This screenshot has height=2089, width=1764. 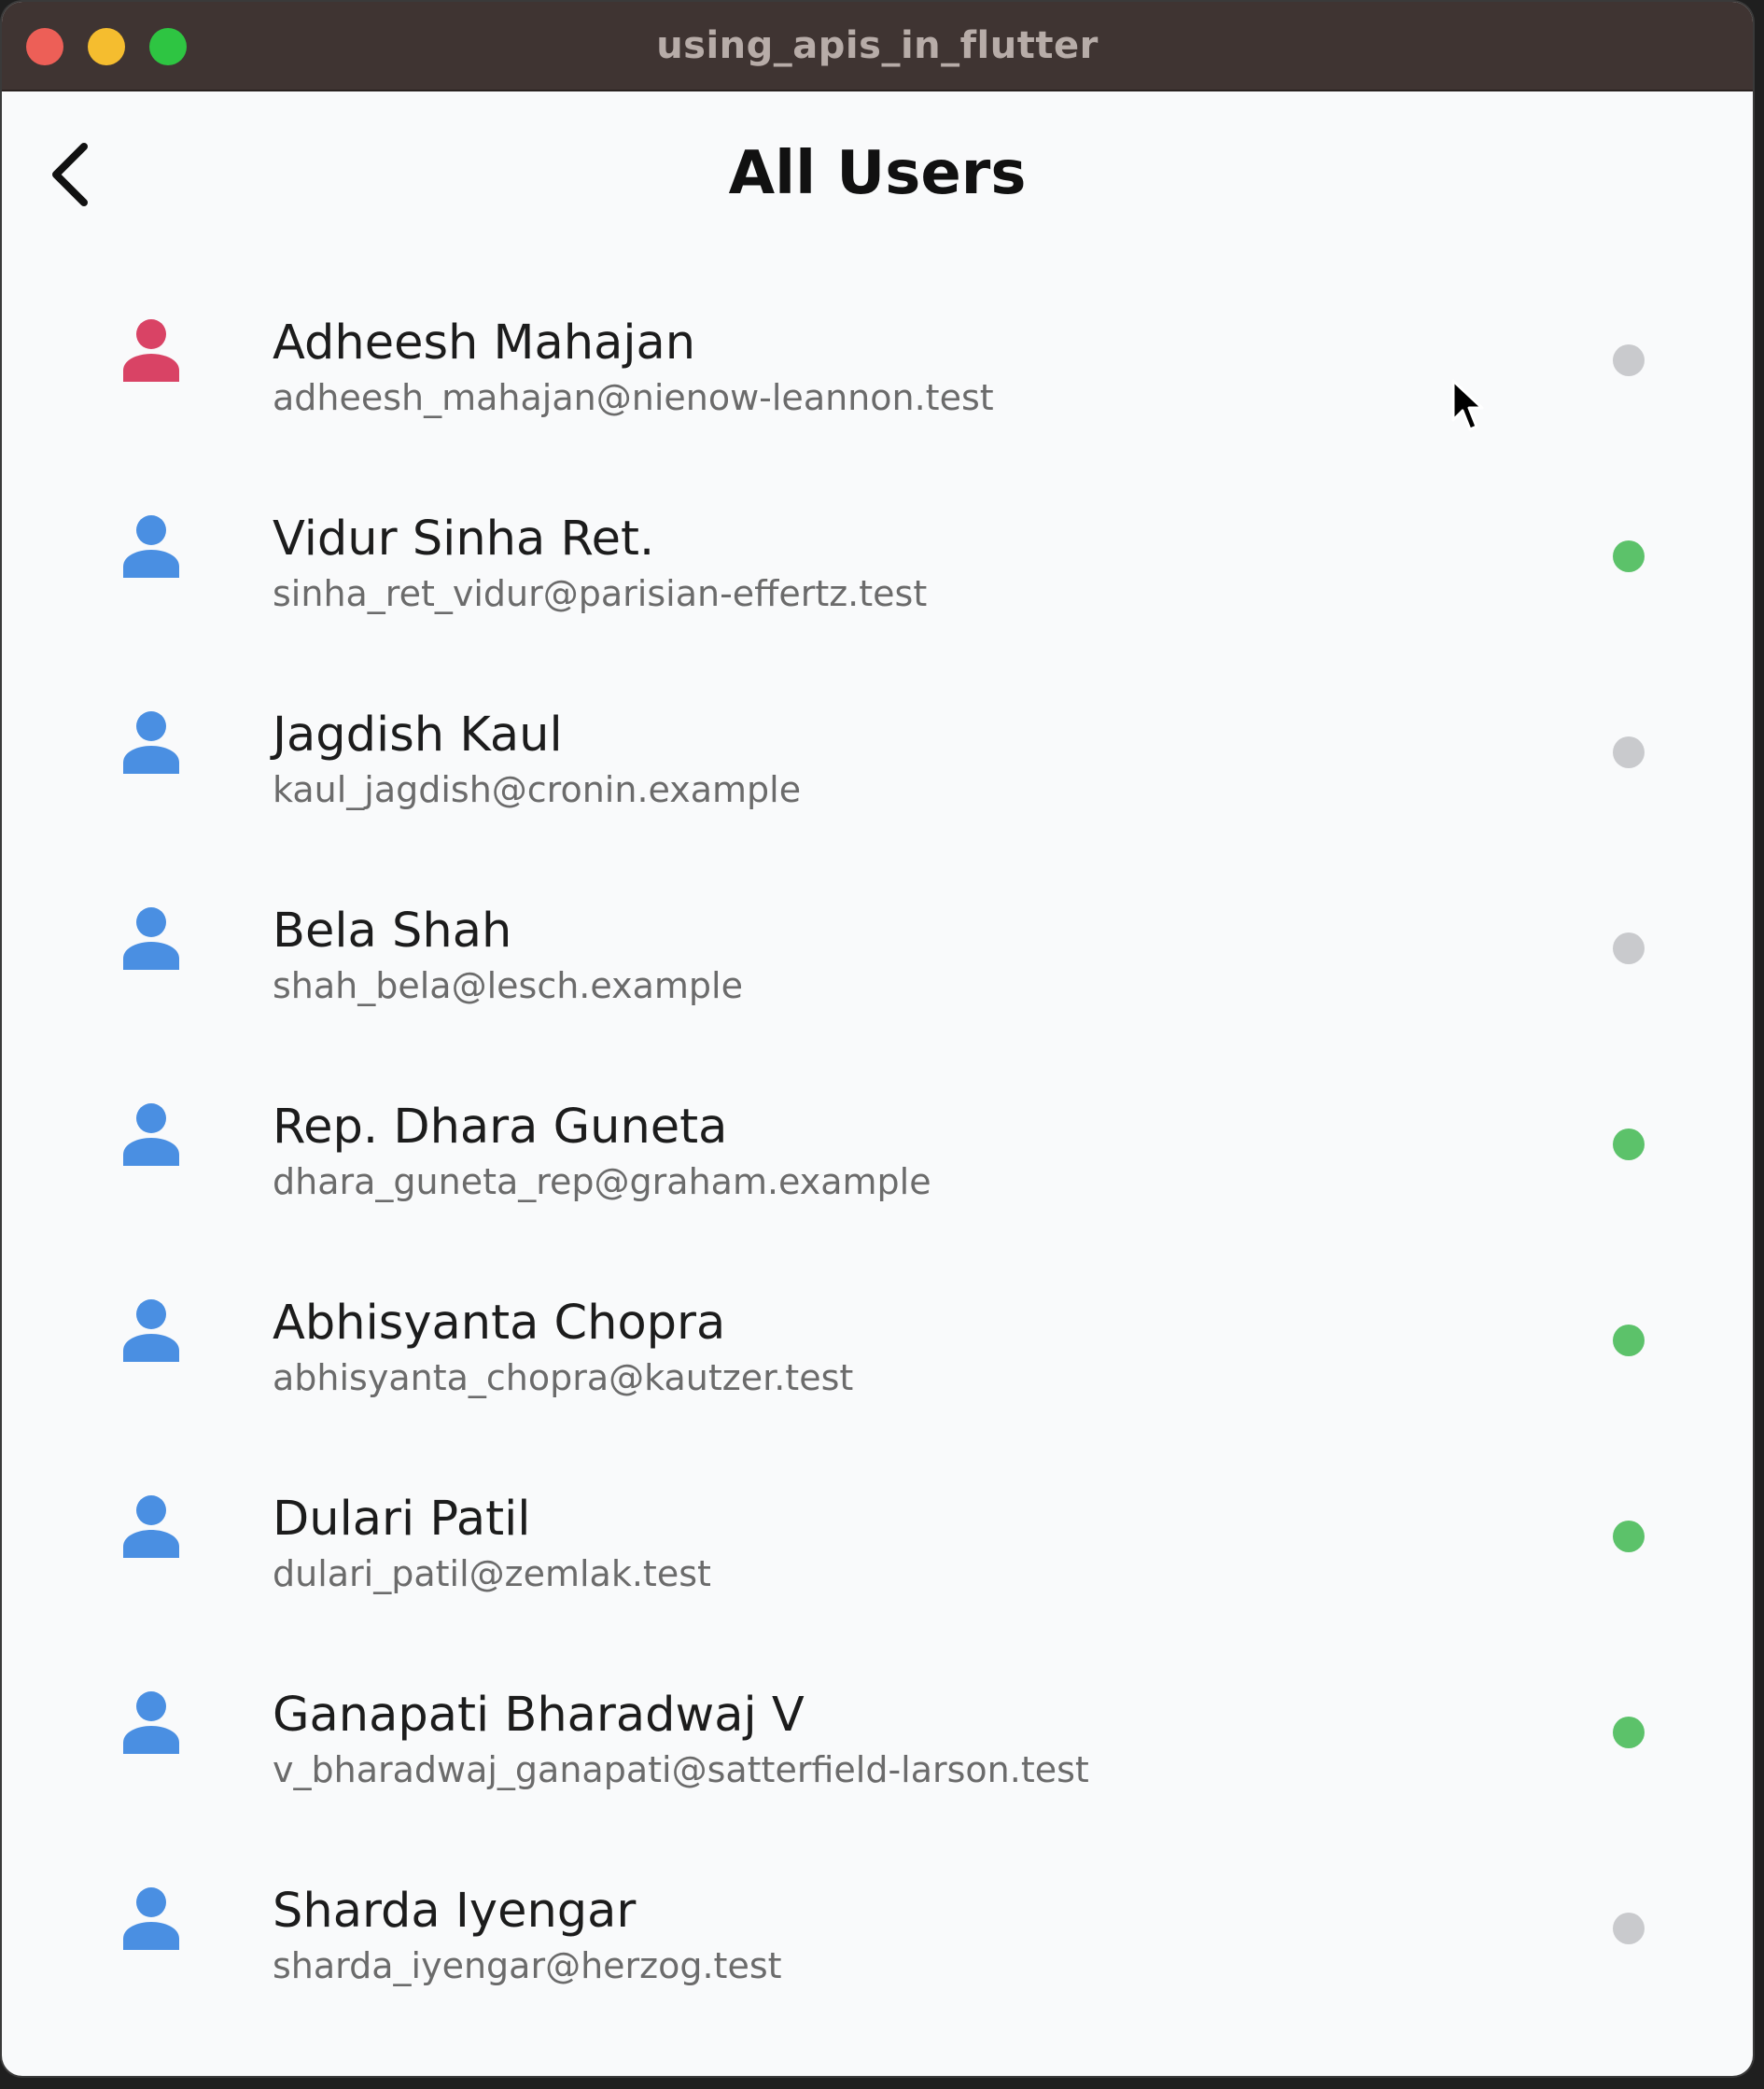 I want to click on user-email: abhisyanta_chopra@kautzer.test, so click(x=563, y=1377).